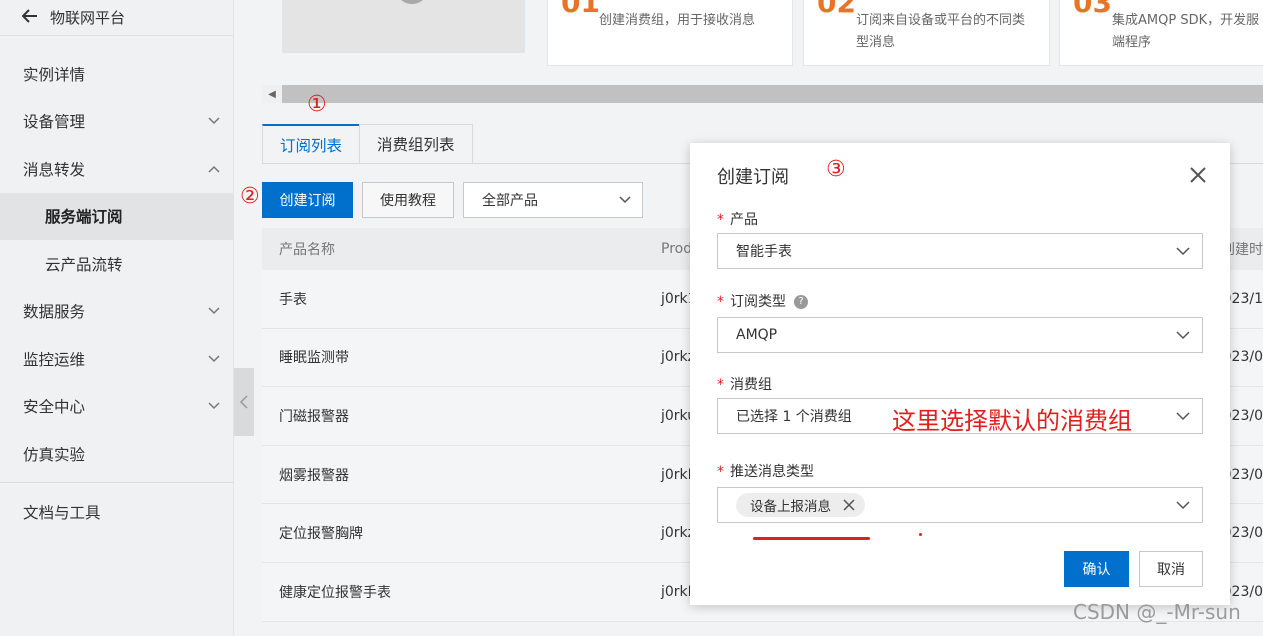 This screenshot has width=1263, height=636. Describe the element at coordinates (762, 94) in the screenshot. I see `horizontal-scrollbar: ◀` at that location.